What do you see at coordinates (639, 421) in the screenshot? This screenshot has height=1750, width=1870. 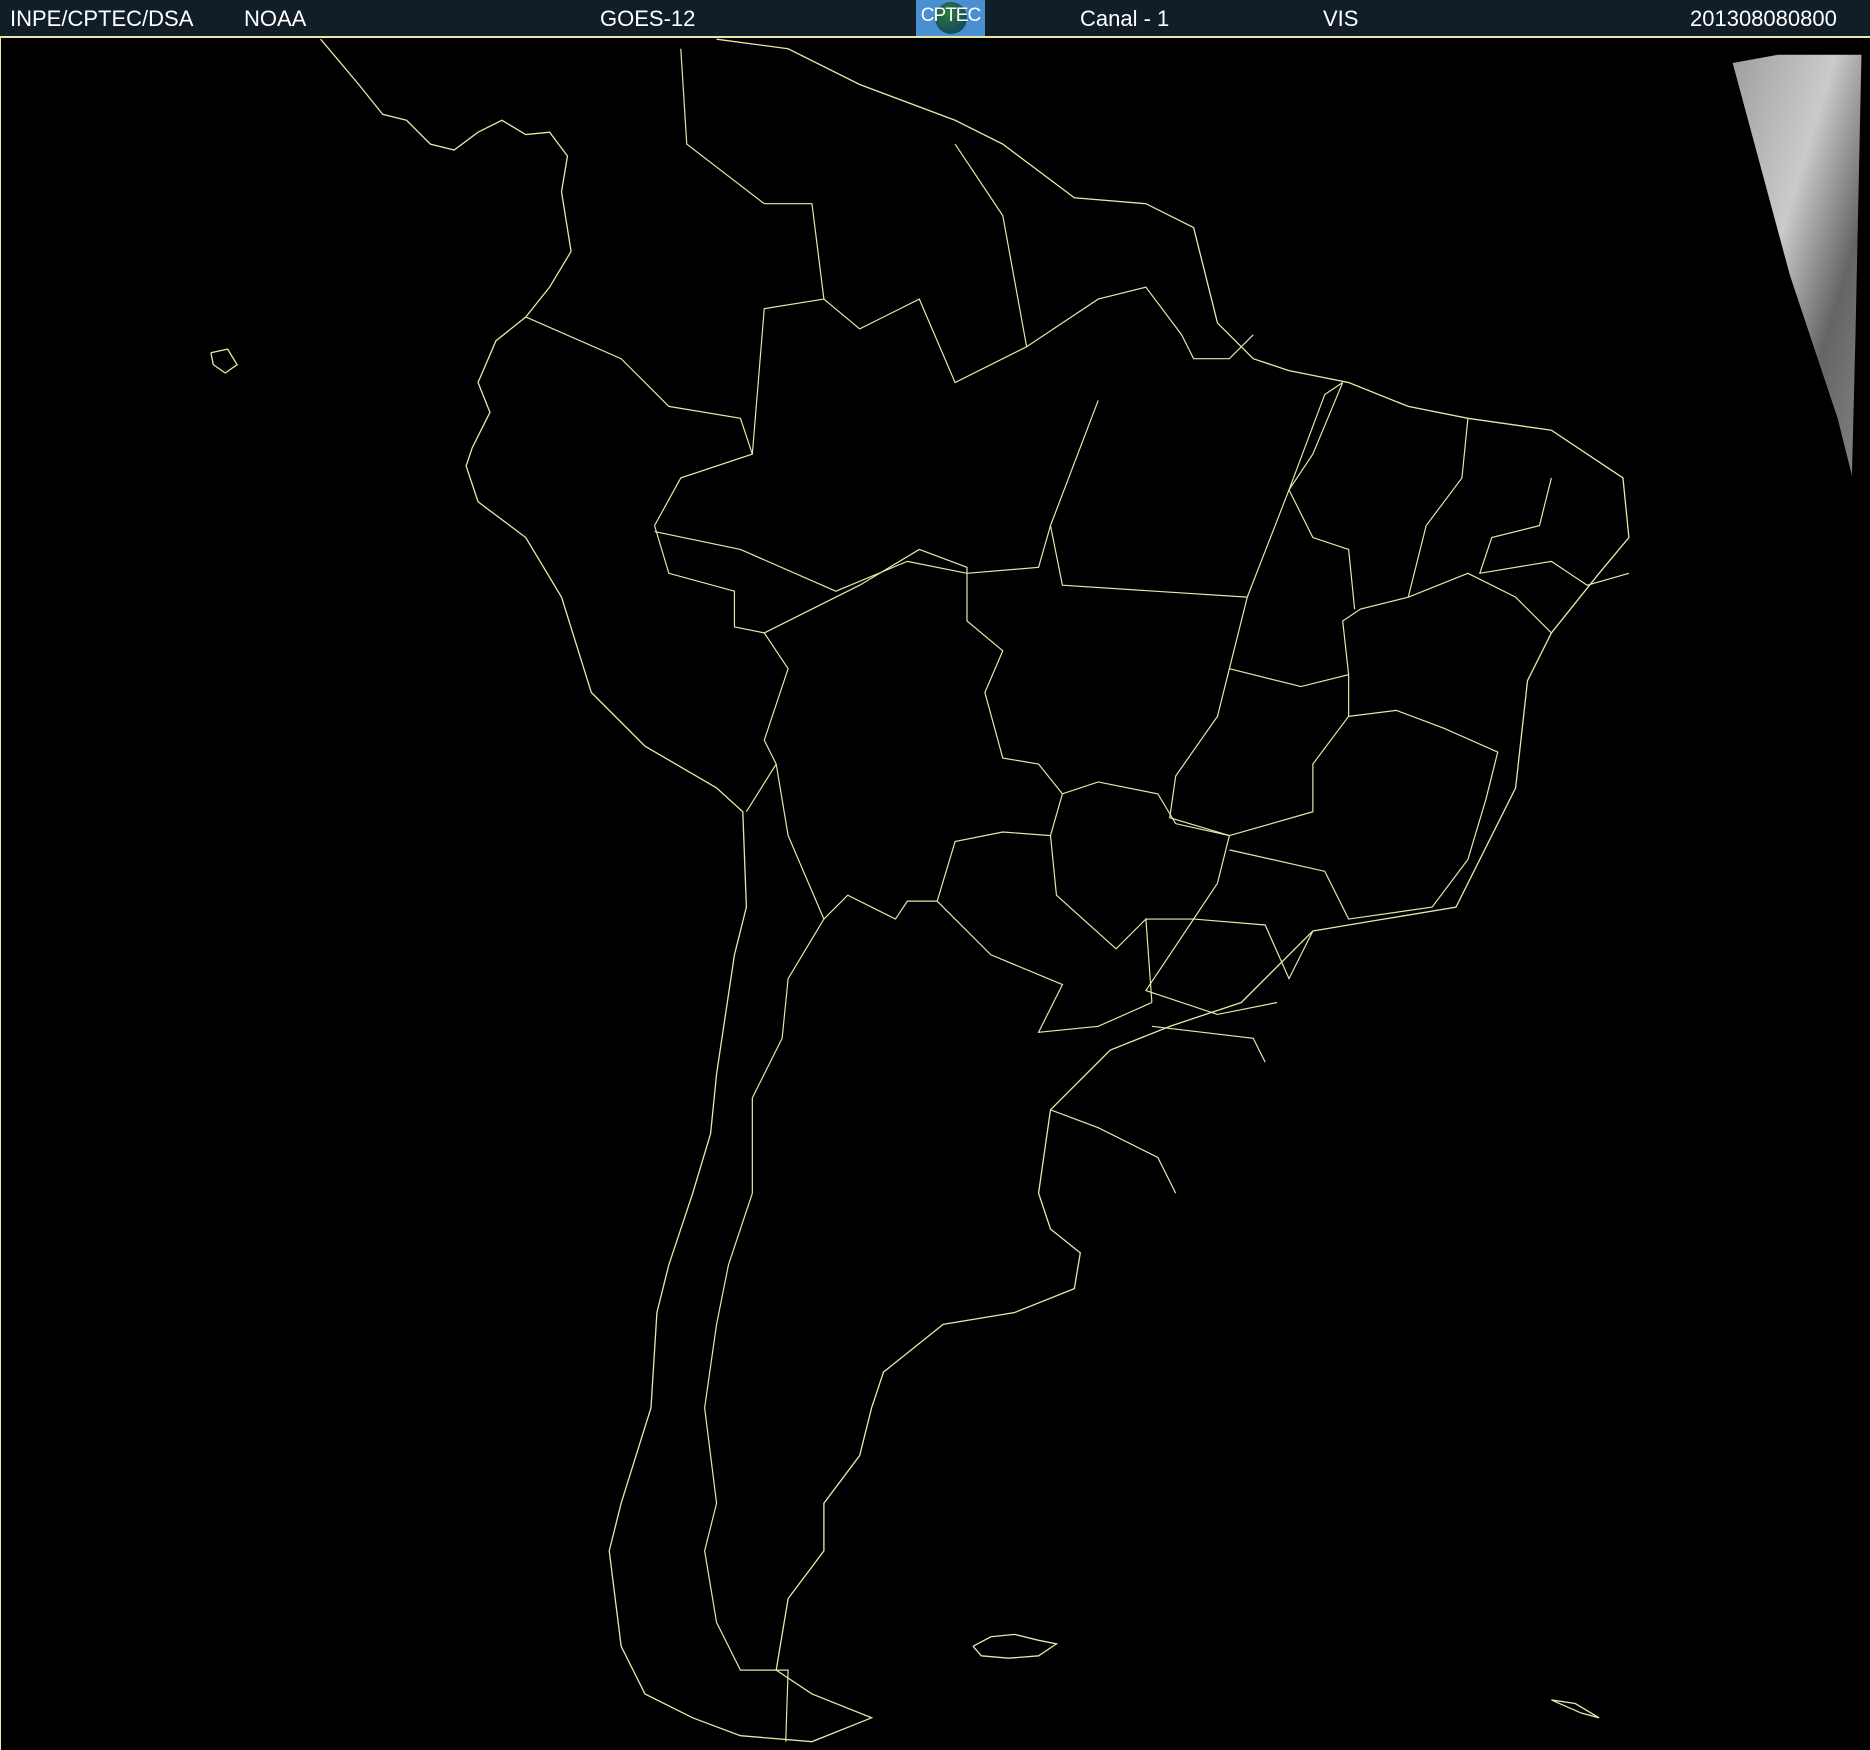 I see `border-colombia-peru` at bounding box center [639, 421].